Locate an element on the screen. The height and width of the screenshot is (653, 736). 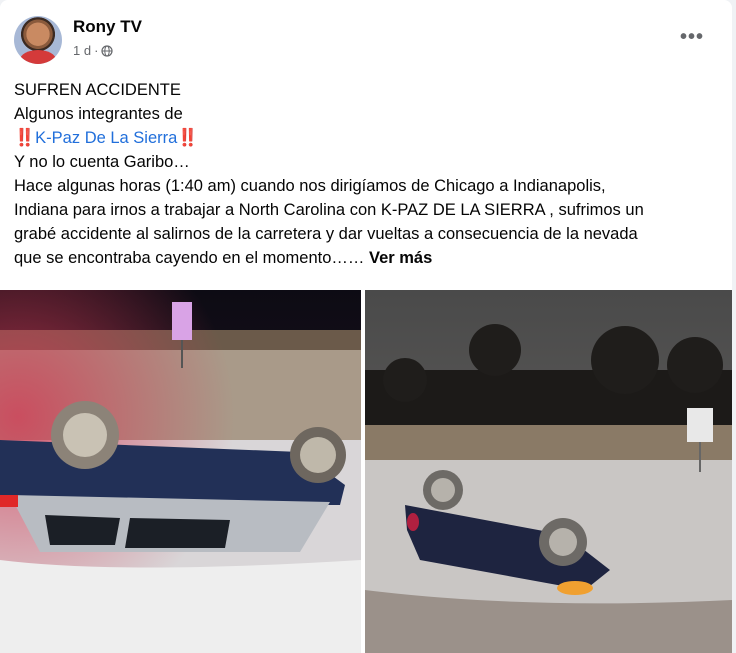
see-more-link: Ver más is located at coordinates (400, 258).